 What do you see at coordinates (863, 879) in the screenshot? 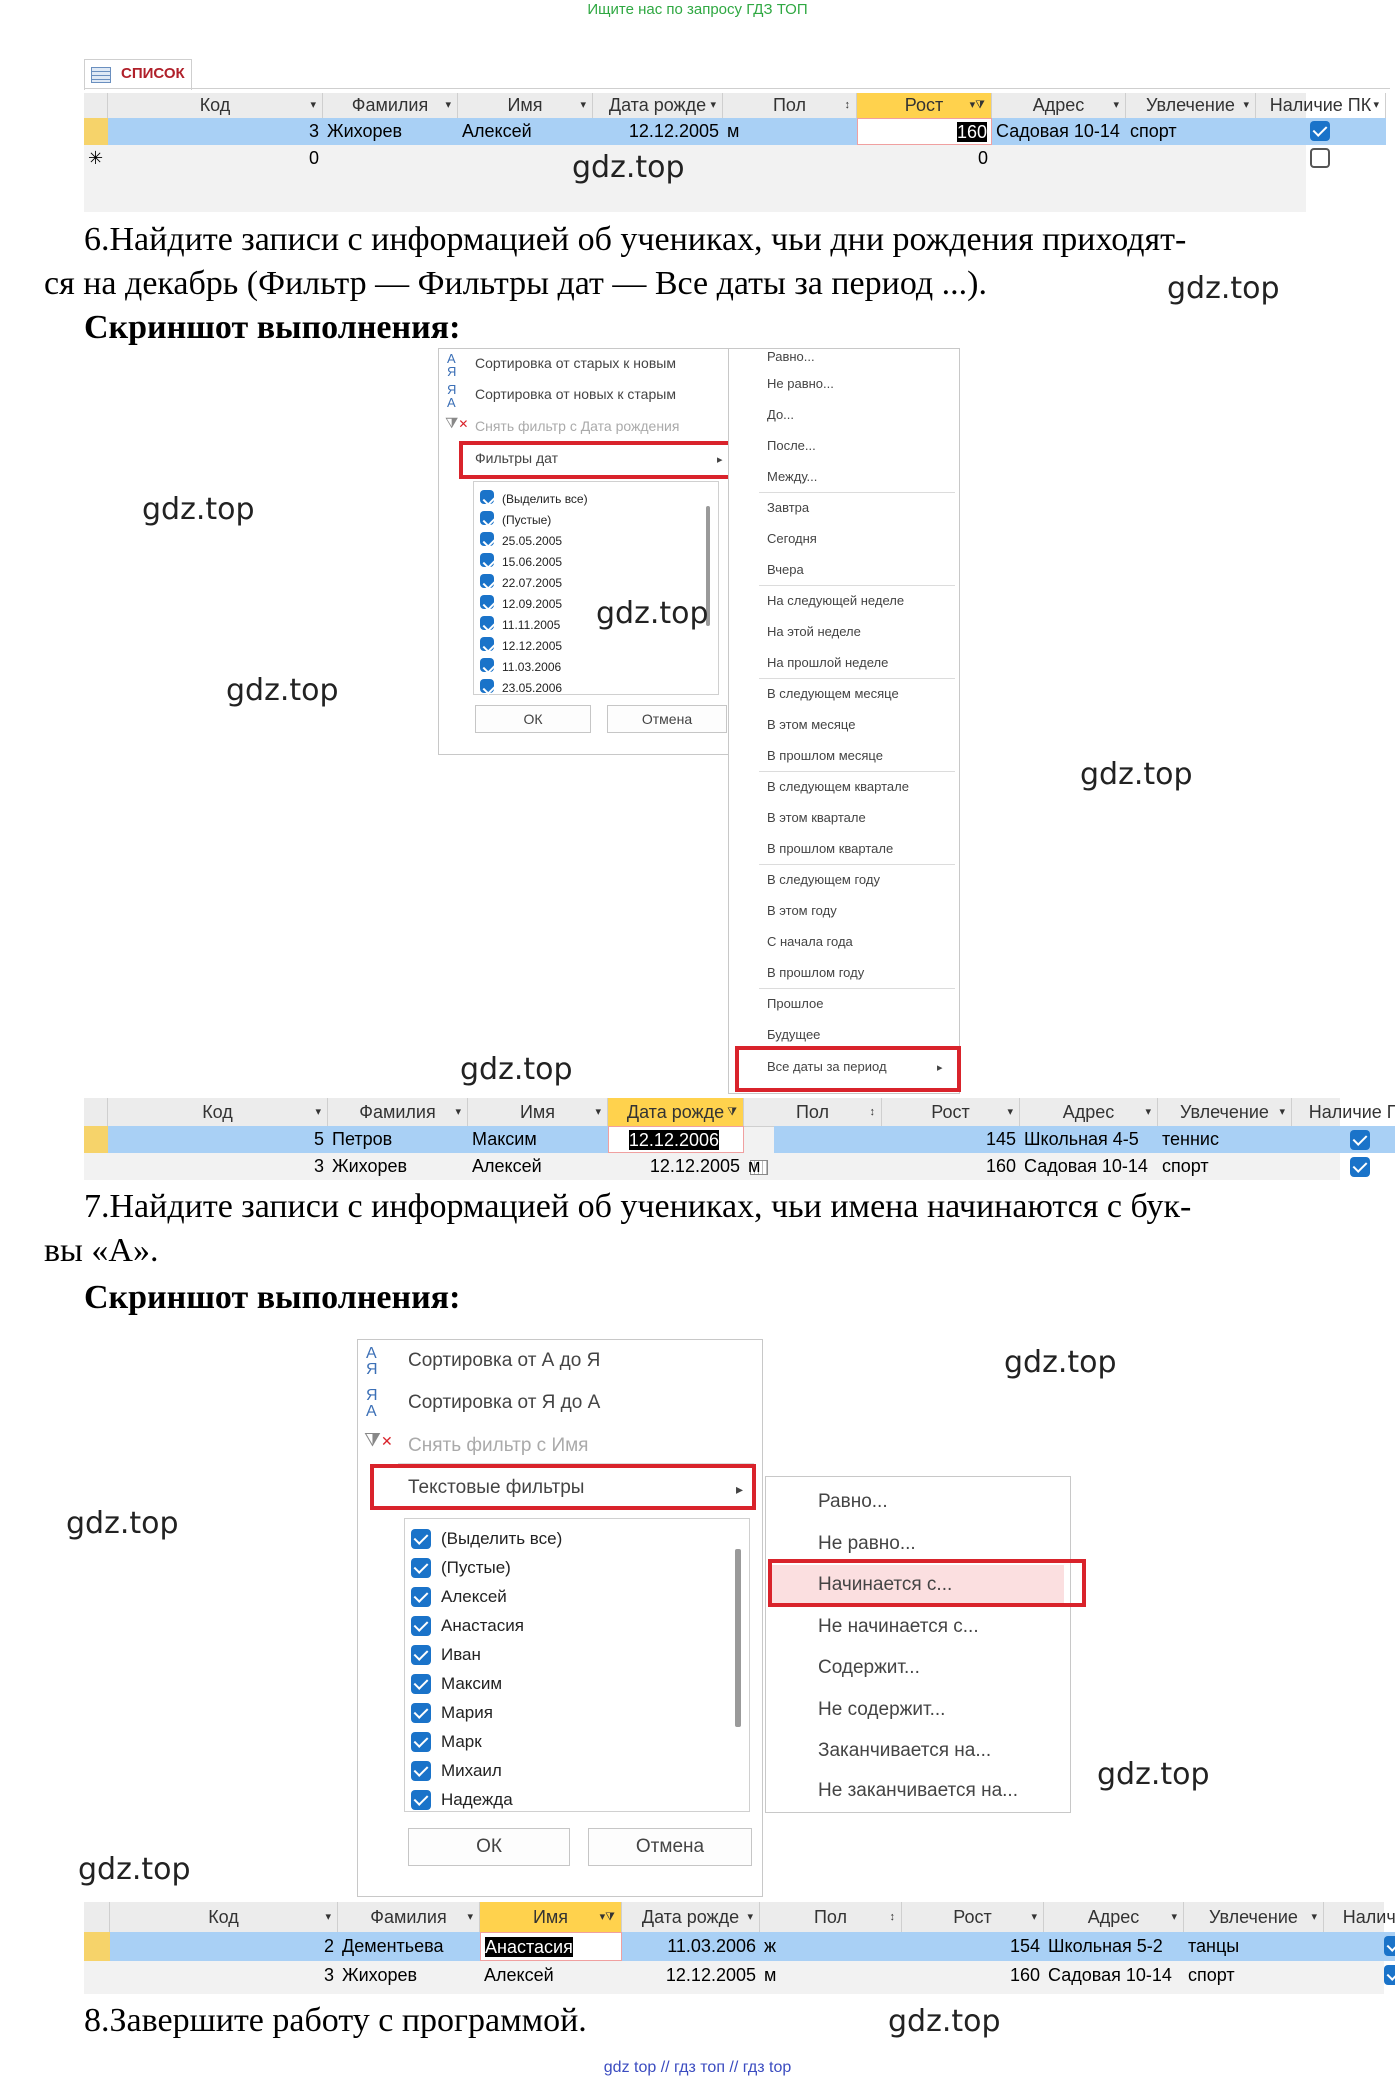
I see `submenu-item: В следующем году` at bounding box center [863, 879].